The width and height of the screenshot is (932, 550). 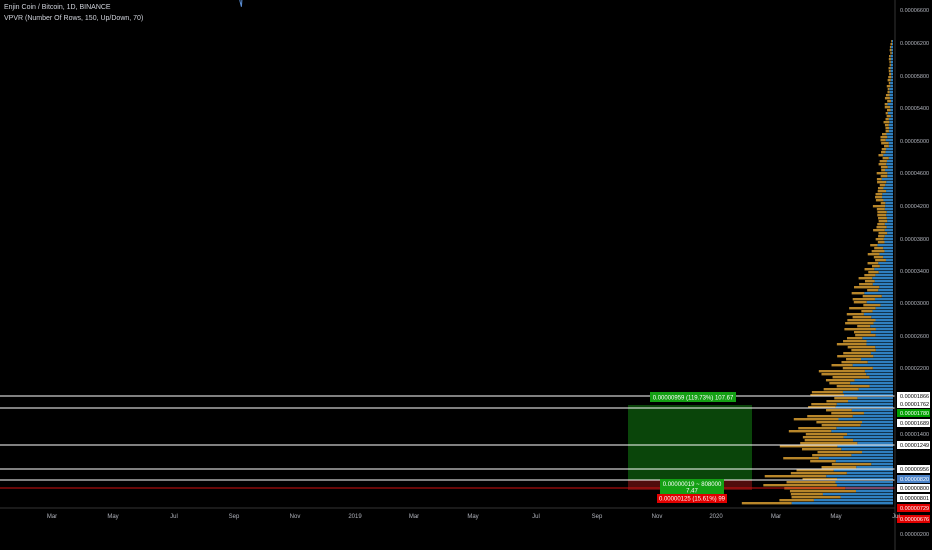 I want to click on price-level-badge: 0.00001689, so click(x=913, y=423).